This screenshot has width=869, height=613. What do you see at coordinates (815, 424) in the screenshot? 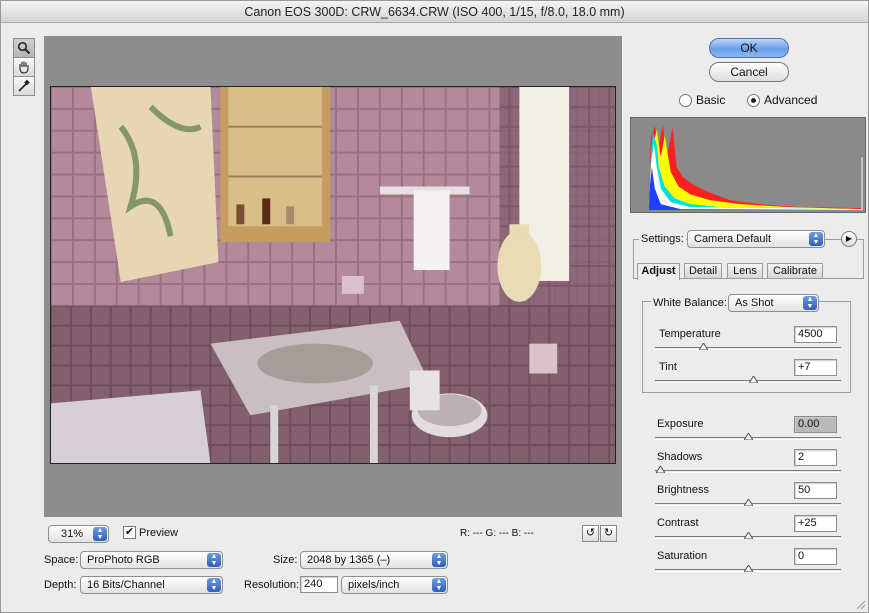
I see `exposure-input: 0.00` at bounding box center [815, 424].